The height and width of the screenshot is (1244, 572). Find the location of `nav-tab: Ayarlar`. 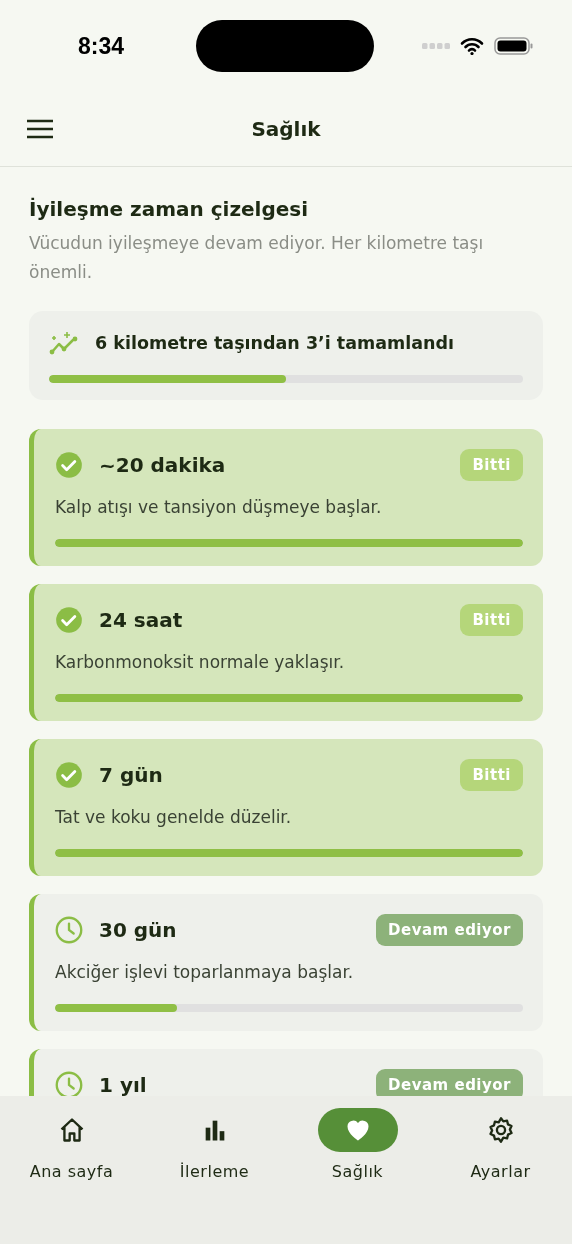

nav-tab: Ayarlar is located at coordinates (500, 1176).